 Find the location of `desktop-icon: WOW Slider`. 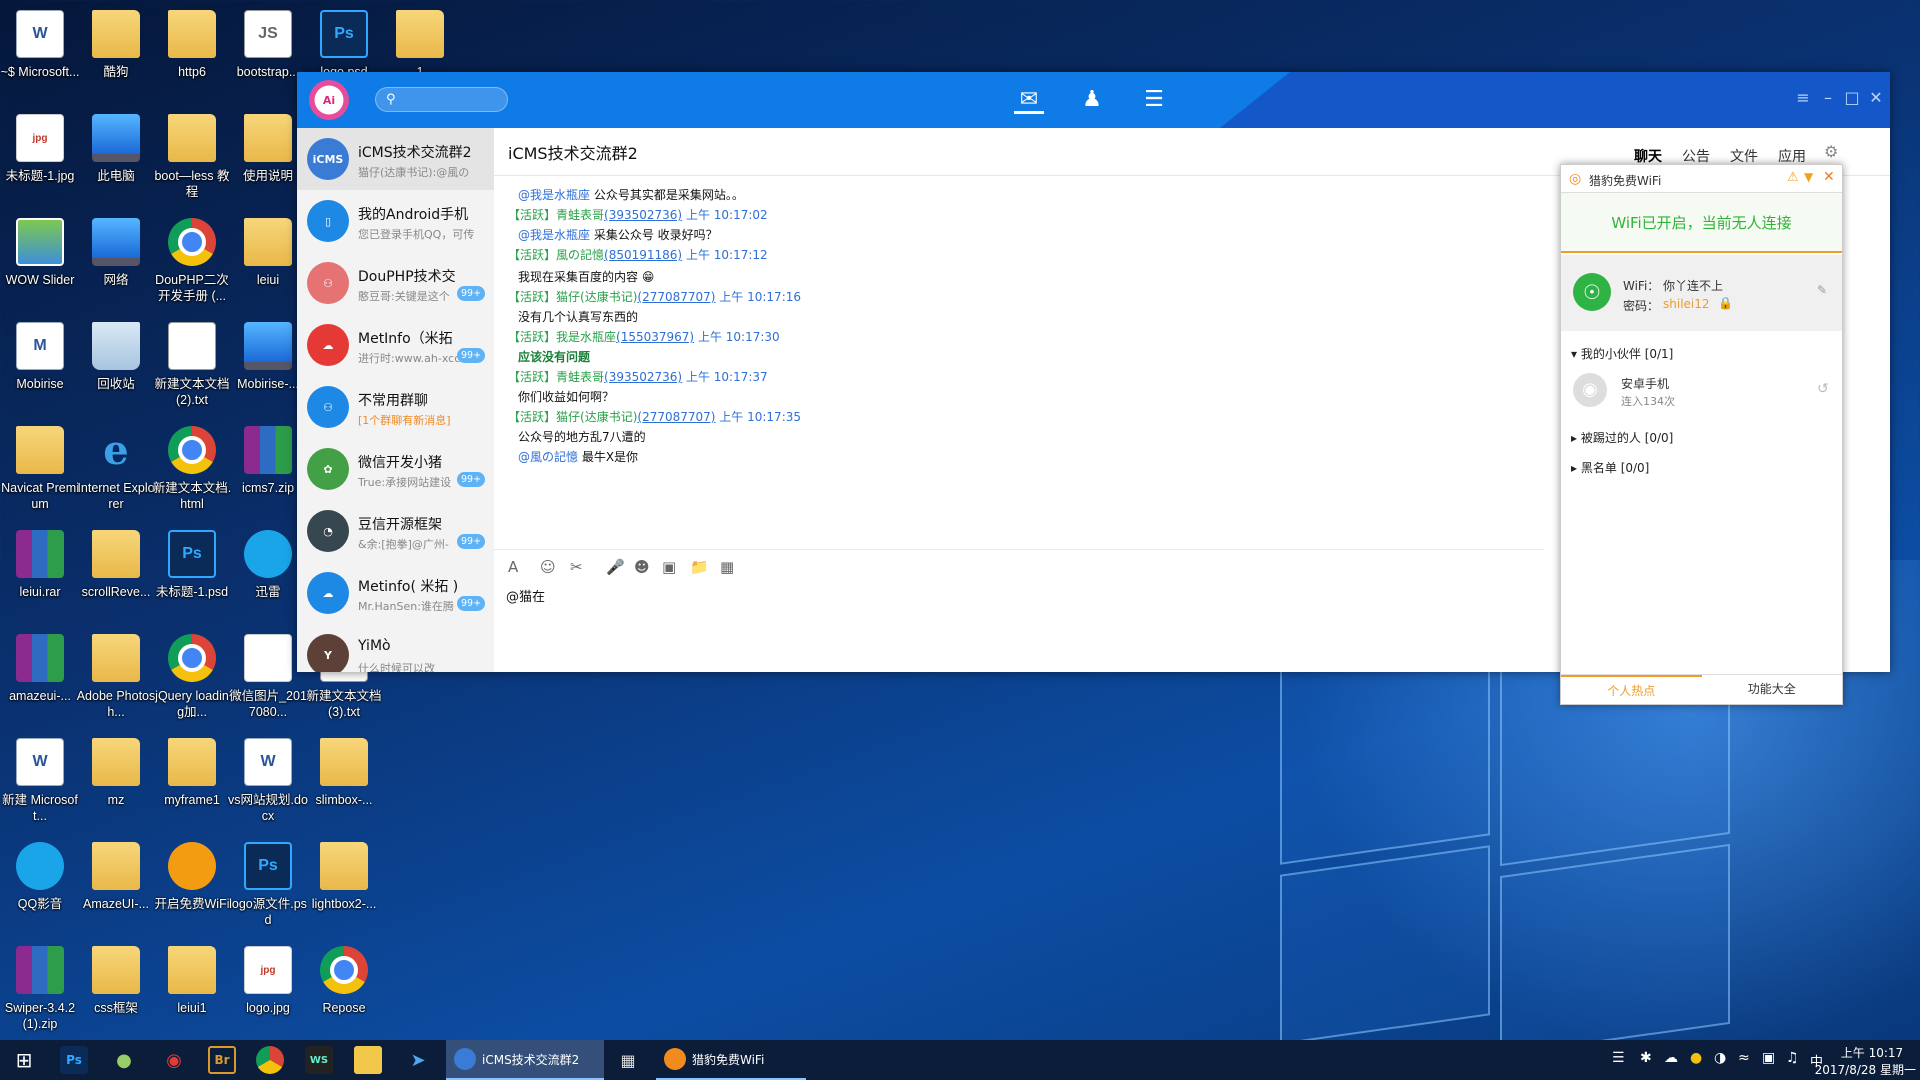

desktop-icon: WOW Slider is located at coordinates (40, 264).